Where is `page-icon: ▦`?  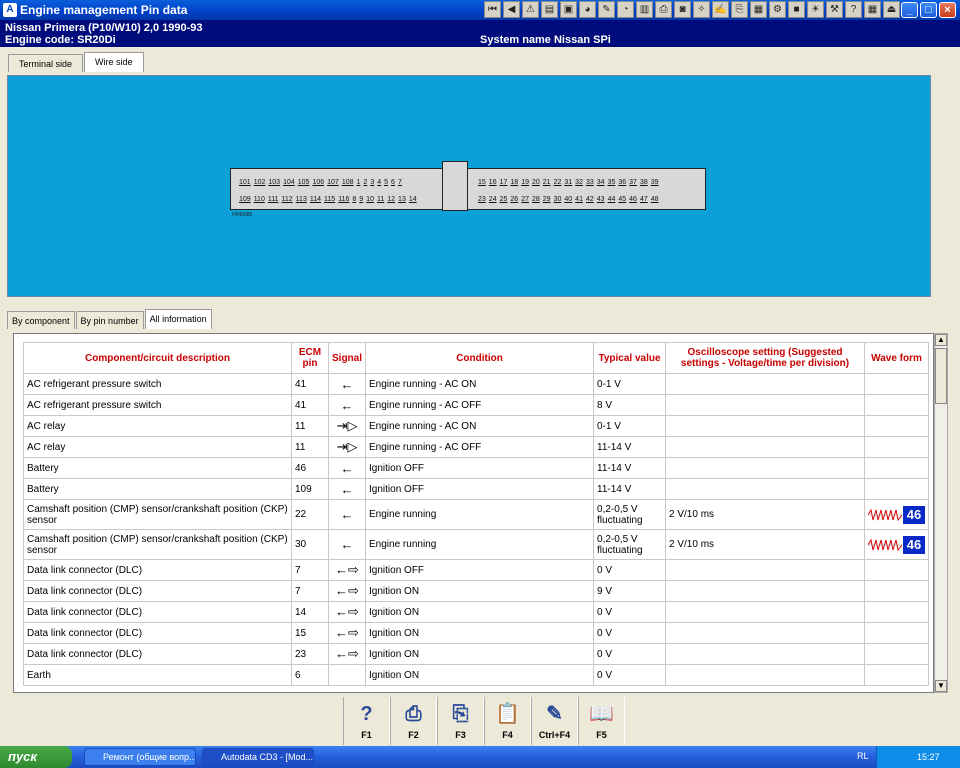 page-icon: ▦ is located at coordinates (758, 9).